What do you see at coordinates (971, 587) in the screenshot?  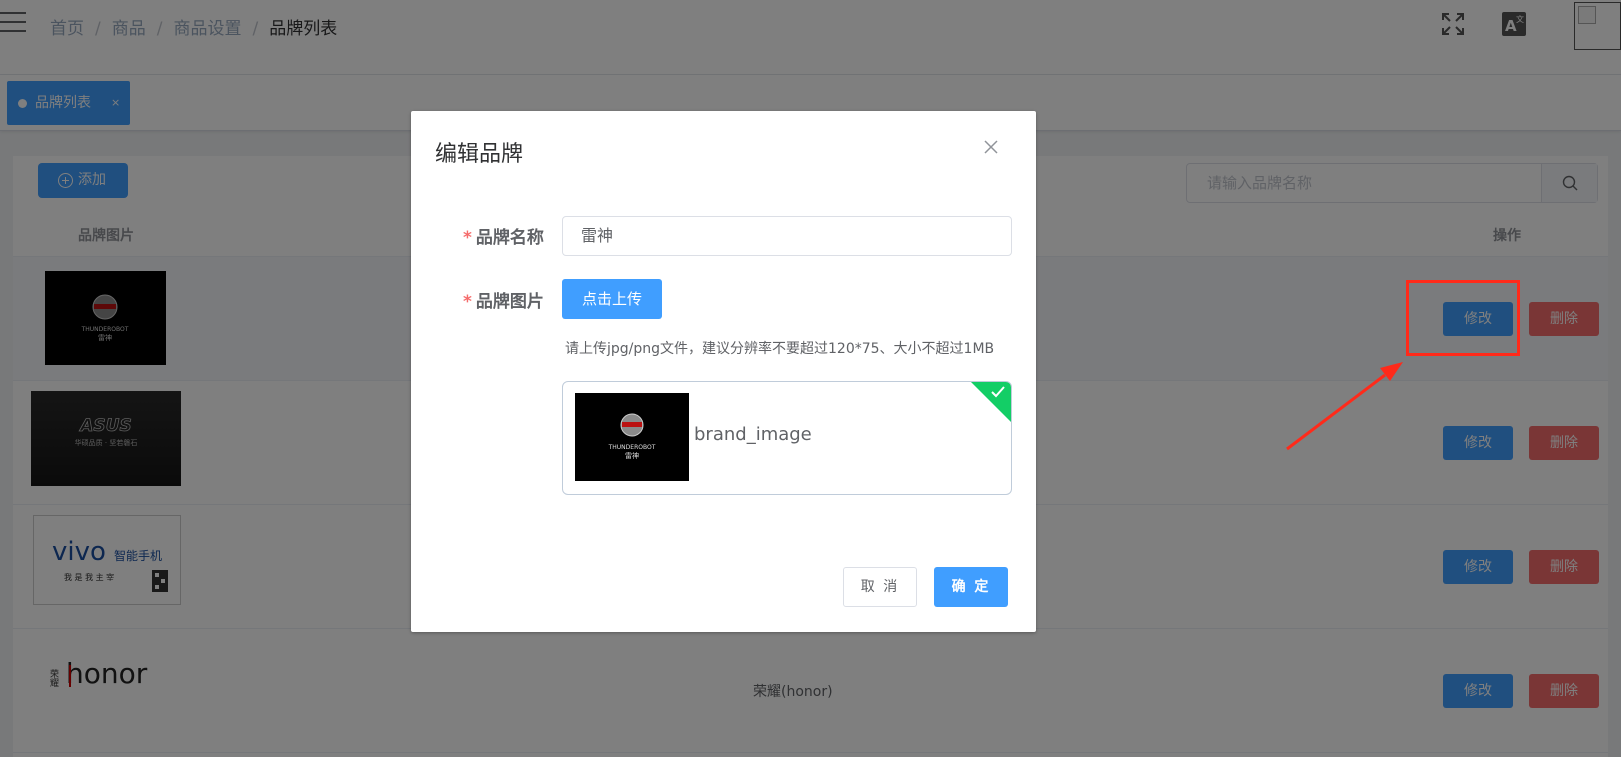 I see `confirm-button: 确 定` at bounding box center [971, 587].